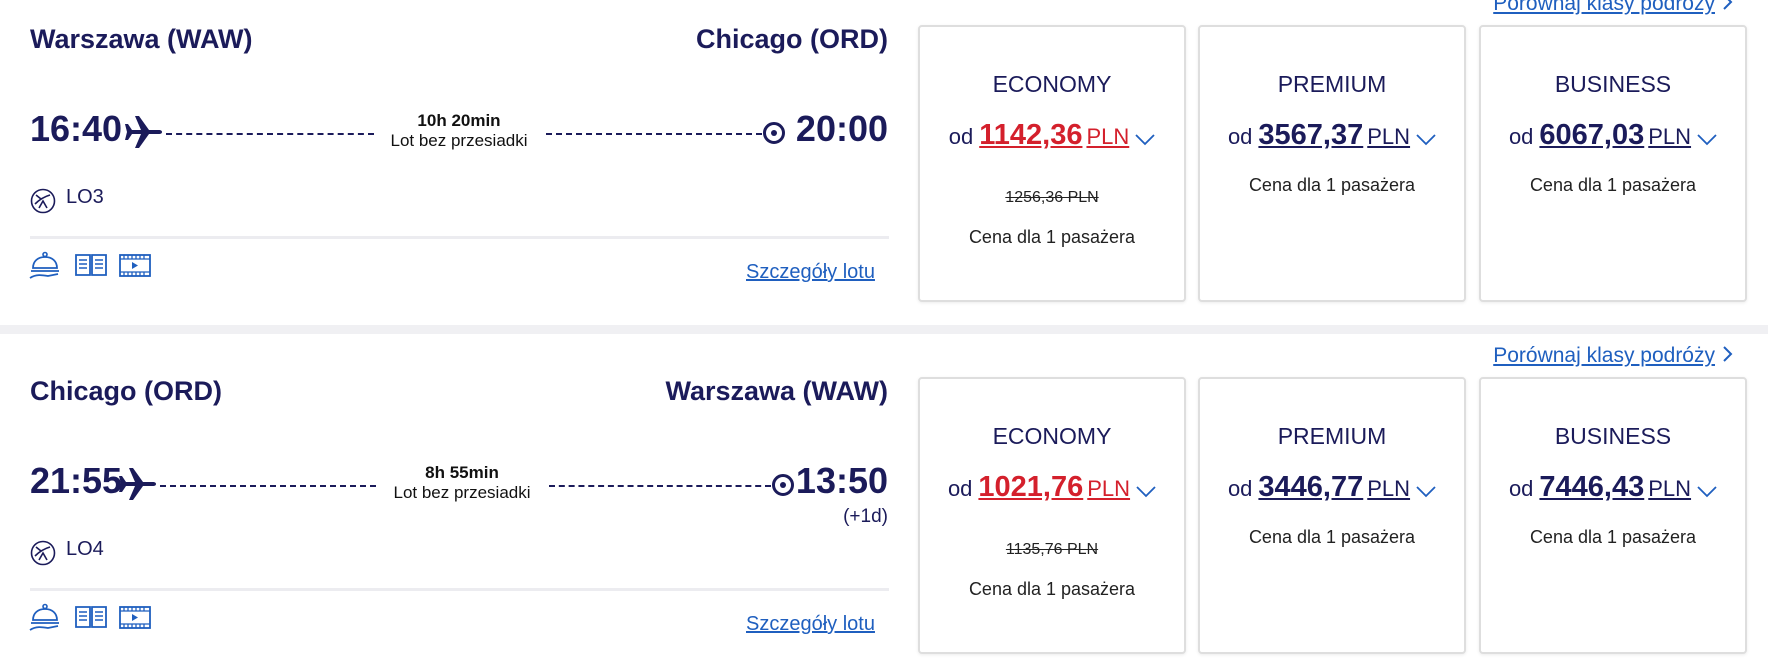  What do you see at coordinates (141, 39) in the screenshot?
I see `origin-city: Warszawa (WAW)` at bounding box center [141, 39].